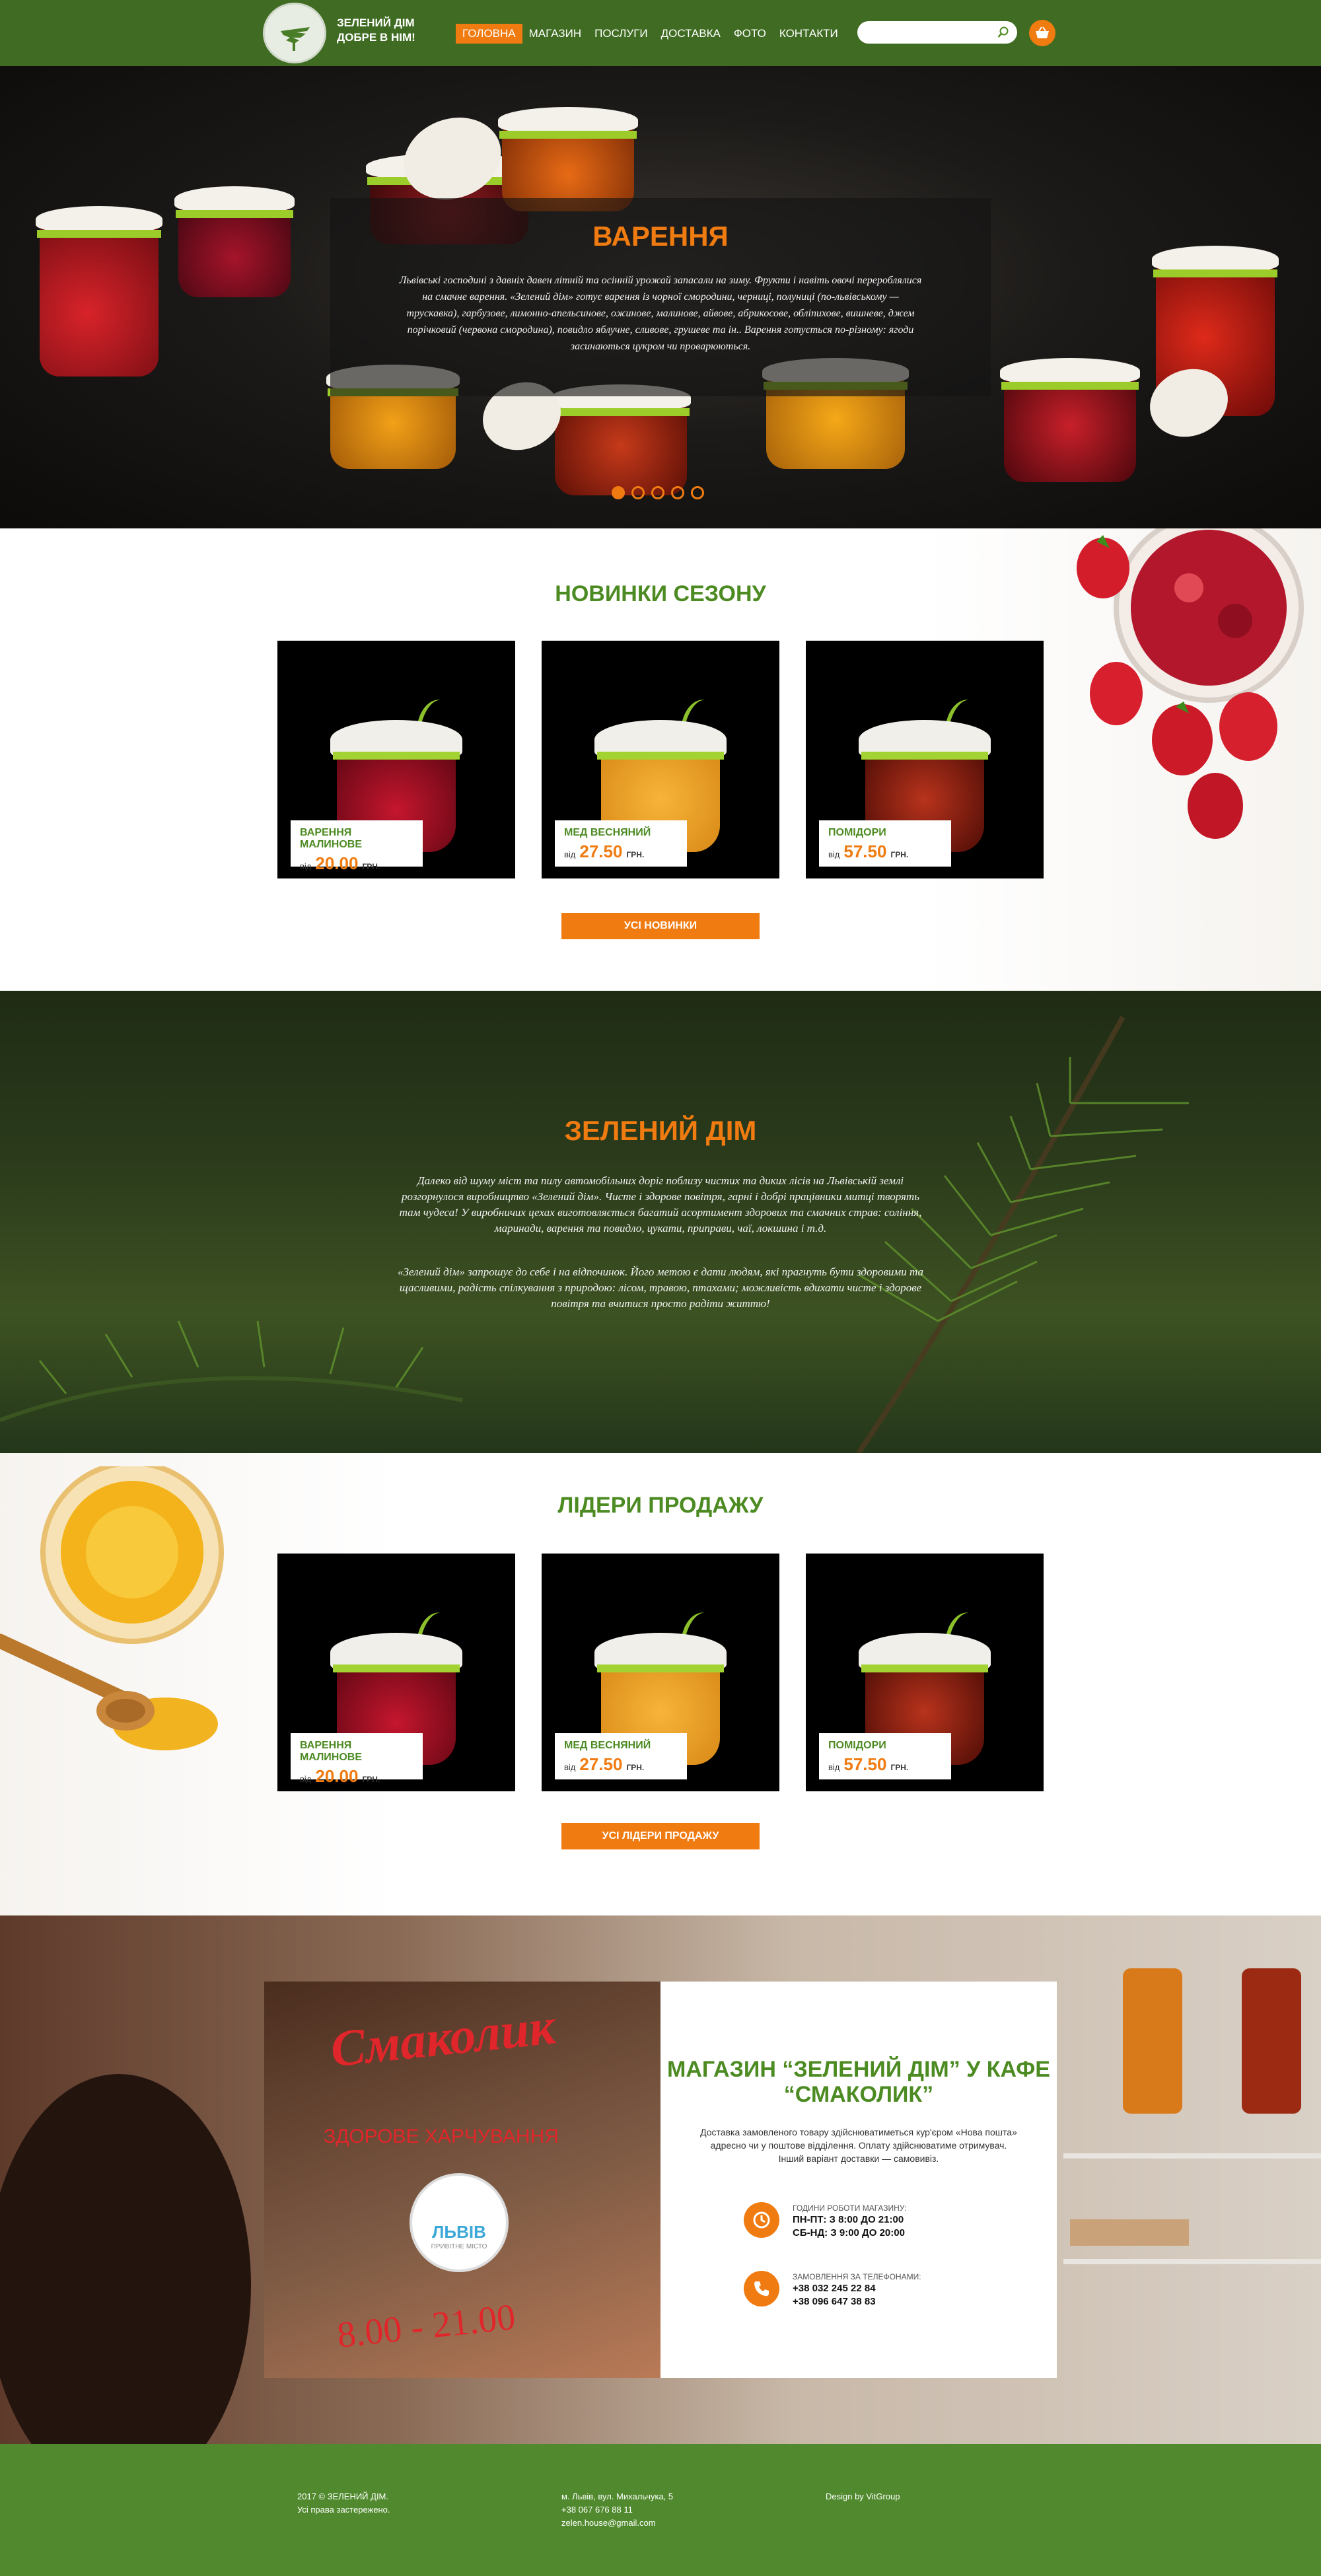 The width and height of the screenshot is (1321, 2576). What do you see at coordinates (342, 2496) in the screenshot?
I see `copyright-text: 2017 © ЗЕЛЕНИЙ ДІМ.` at bounding box center [342, 2496].